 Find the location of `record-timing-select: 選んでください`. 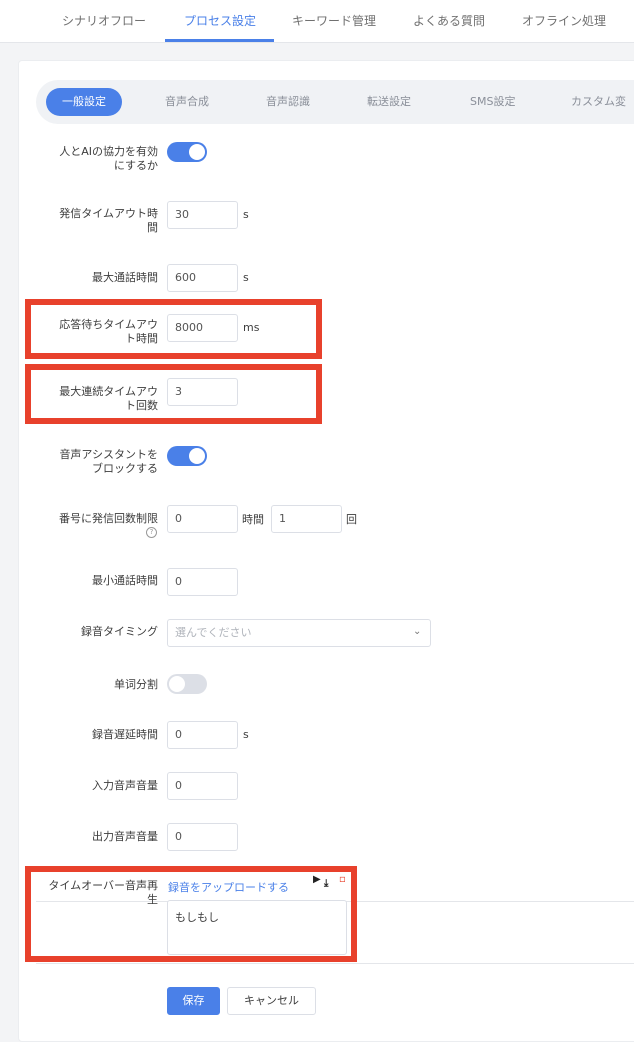

record-timing-select: 選んでください is located at coordinates (299, 633).